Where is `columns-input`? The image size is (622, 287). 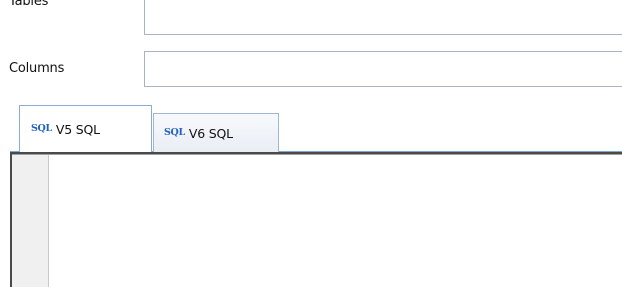 columns-input is located at coordinates (383, 69).